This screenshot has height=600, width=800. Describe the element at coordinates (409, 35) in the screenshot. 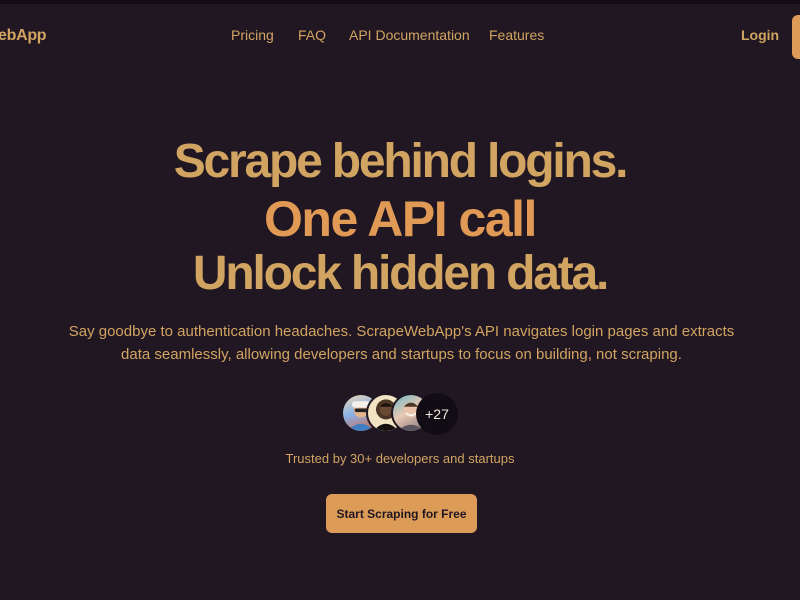

I see `nav-link-api-documentation: API Documentation` at that location.